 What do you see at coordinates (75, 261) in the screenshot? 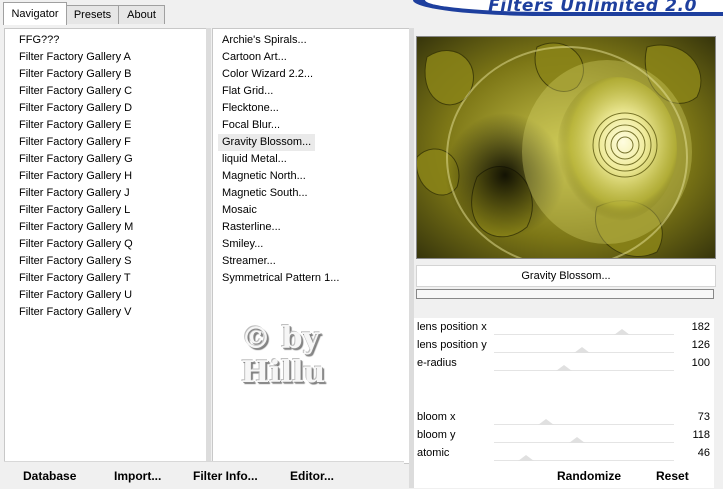
I see `category-item: Filter Factory Gallery S` at bounding box center [75, 261].